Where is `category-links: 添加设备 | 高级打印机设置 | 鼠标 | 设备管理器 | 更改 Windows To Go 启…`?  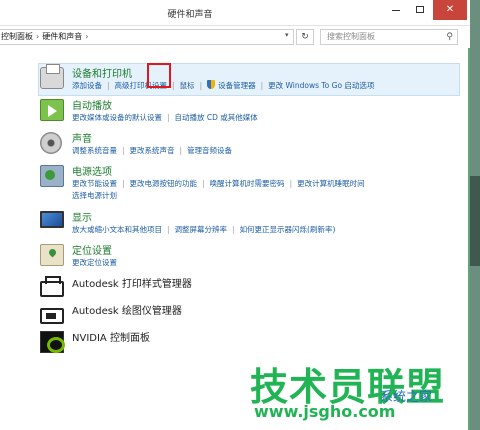 category-links: 添加设备 | 高级打印机设置 | 鼠标 | 设备管理器 | 更改 Windows To Go 启… is located at coordinates (223, 85).